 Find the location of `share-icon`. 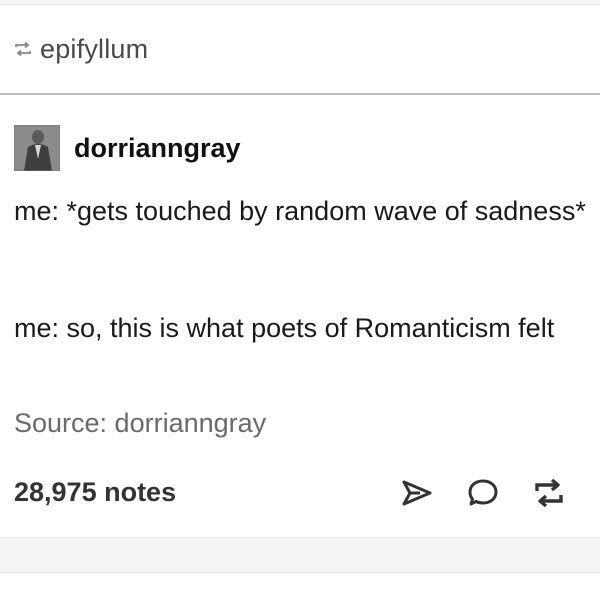

share-icon is located at coordinates (417, 493).